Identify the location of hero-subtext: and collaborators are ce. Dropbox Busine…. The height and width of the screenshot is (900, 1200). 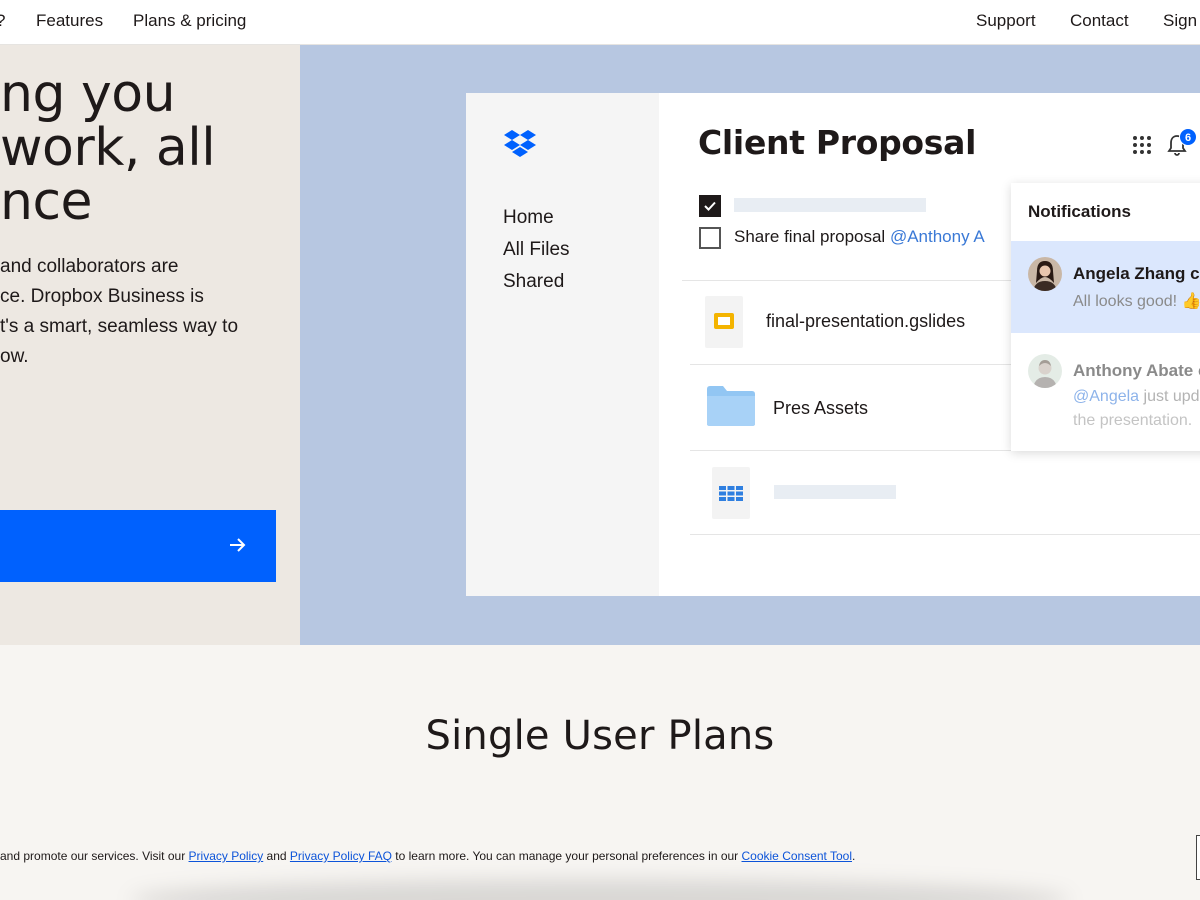
(119, 312).